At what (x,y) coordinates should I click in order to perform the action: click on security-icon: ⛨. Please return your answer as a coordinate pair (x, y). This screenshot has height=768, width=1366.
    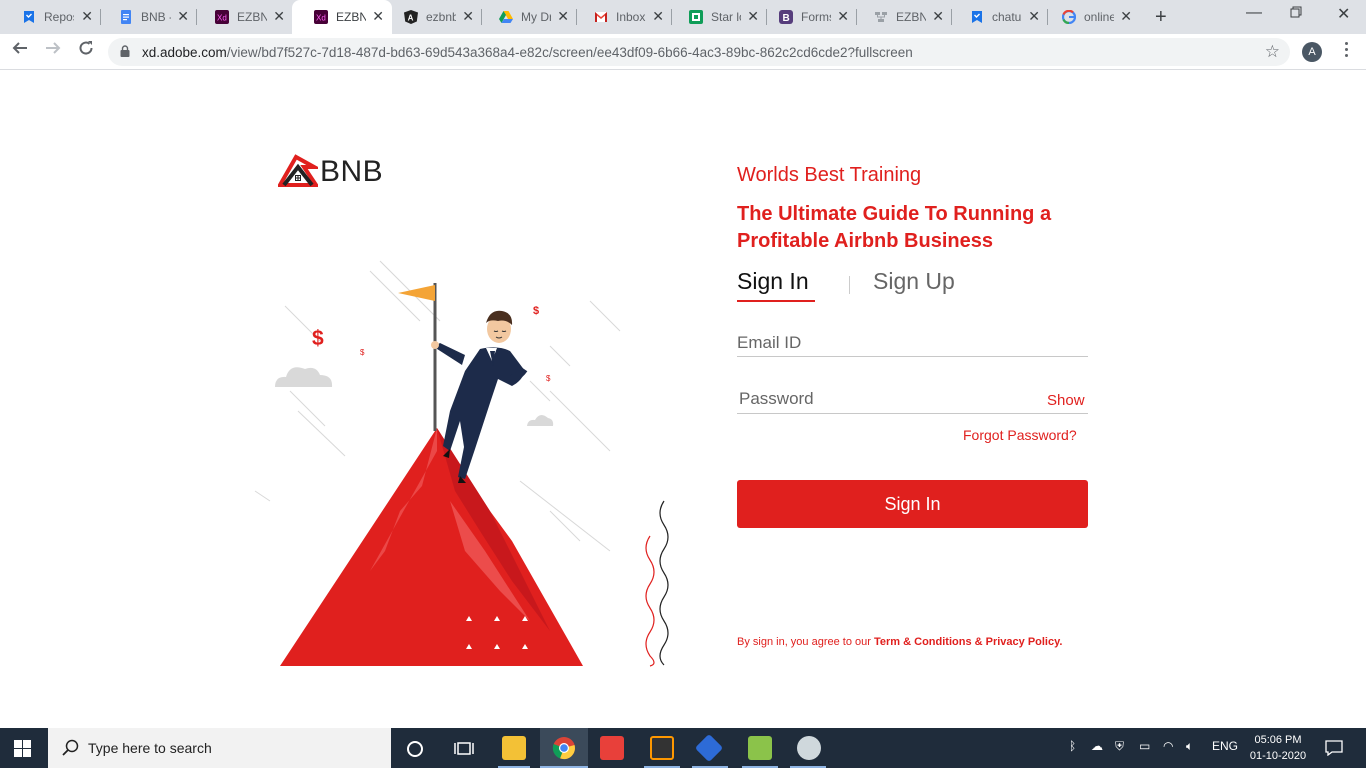
    Looking at the image, I should click on (1119, 746).